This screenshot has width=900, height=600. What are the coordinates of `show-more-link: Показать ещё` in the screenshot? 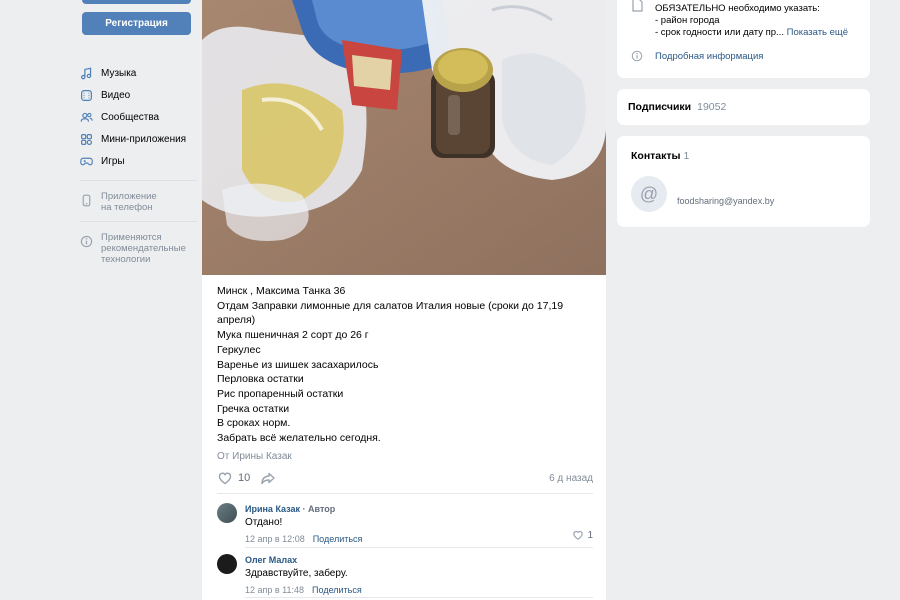 It's located at (817, 32).